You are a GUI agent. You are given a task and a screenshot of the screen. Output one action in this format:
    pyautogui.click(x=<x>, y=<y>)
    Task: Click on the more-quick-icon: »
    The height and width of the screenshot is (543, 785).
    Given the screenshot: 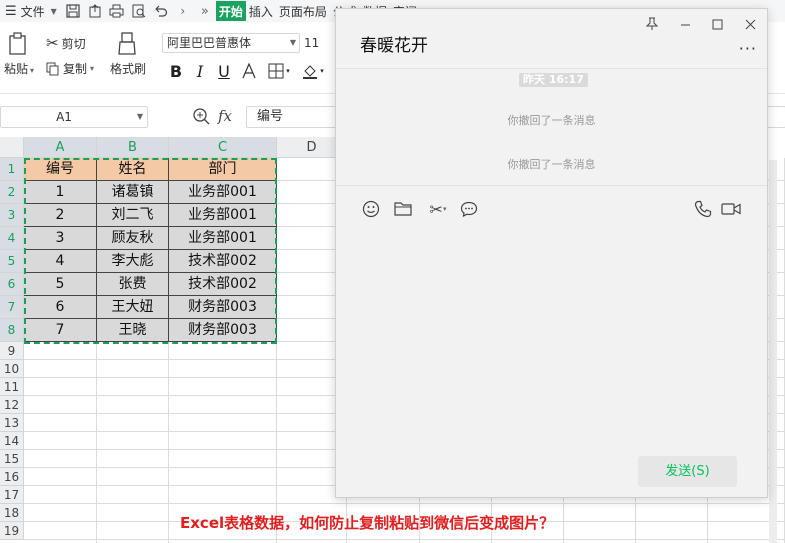 What is the action you would take?
    pyautogui.click(x=205, y=11)
    